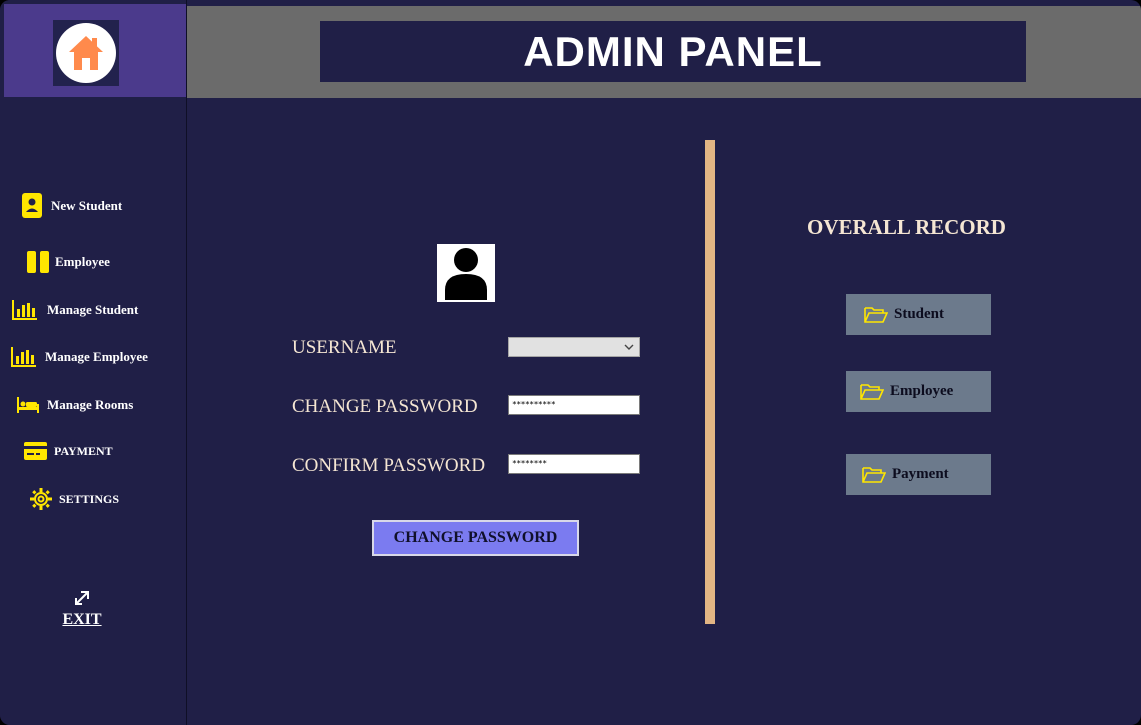 The image size is (1141, 725). I want to click on home-logo, so click(86, 53).